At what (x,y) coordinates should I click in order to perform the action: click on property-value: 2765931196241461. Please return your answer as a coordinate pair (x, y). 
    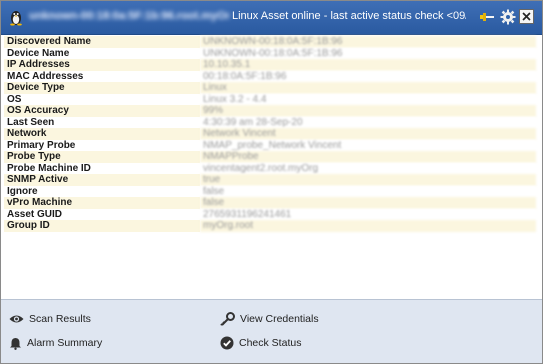
    Looking at the image, I should click on (368, 214).